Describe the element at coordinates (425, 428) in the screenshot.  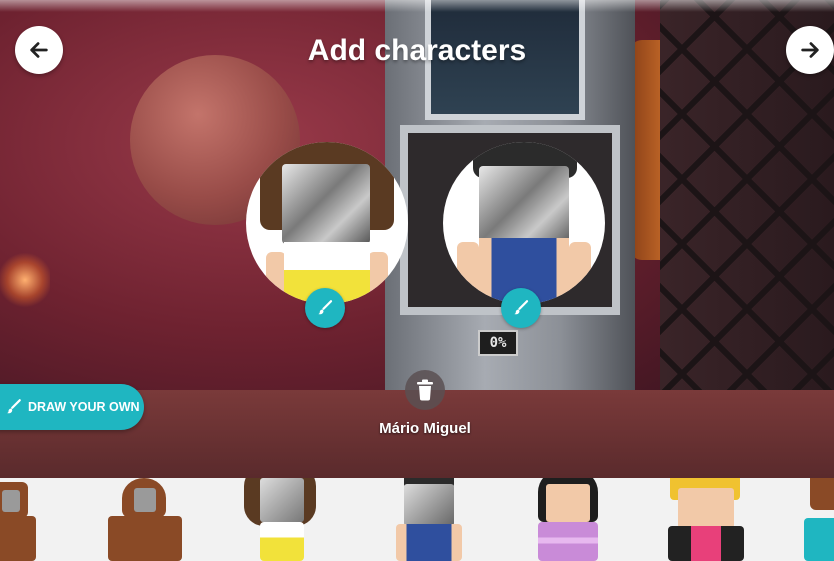
I see `character-name: Mário Miguel` at that location.